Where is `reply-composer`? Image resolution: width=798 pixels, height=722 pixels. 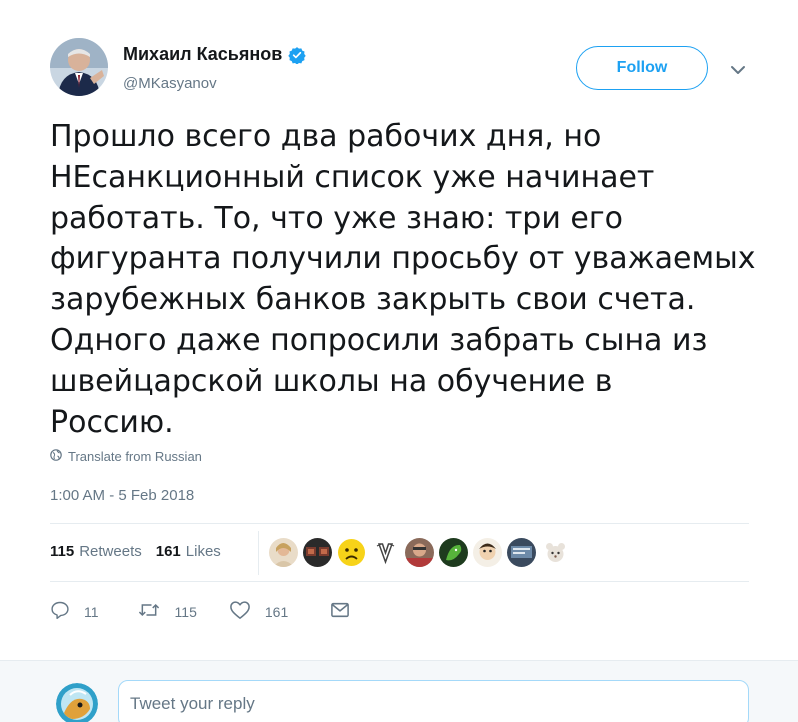
reply-composer is located at coordinates (399, 691).